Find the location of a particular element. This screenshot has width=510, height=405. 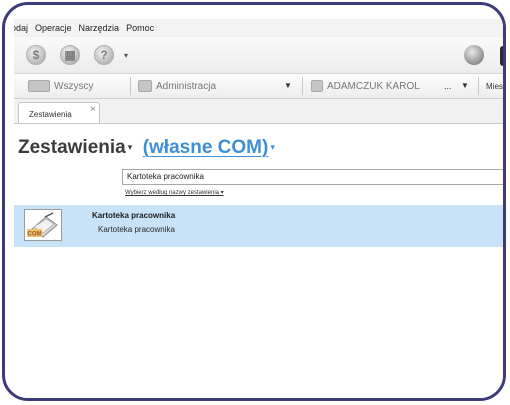

close-icon: × is located at coordinates (93, 109).